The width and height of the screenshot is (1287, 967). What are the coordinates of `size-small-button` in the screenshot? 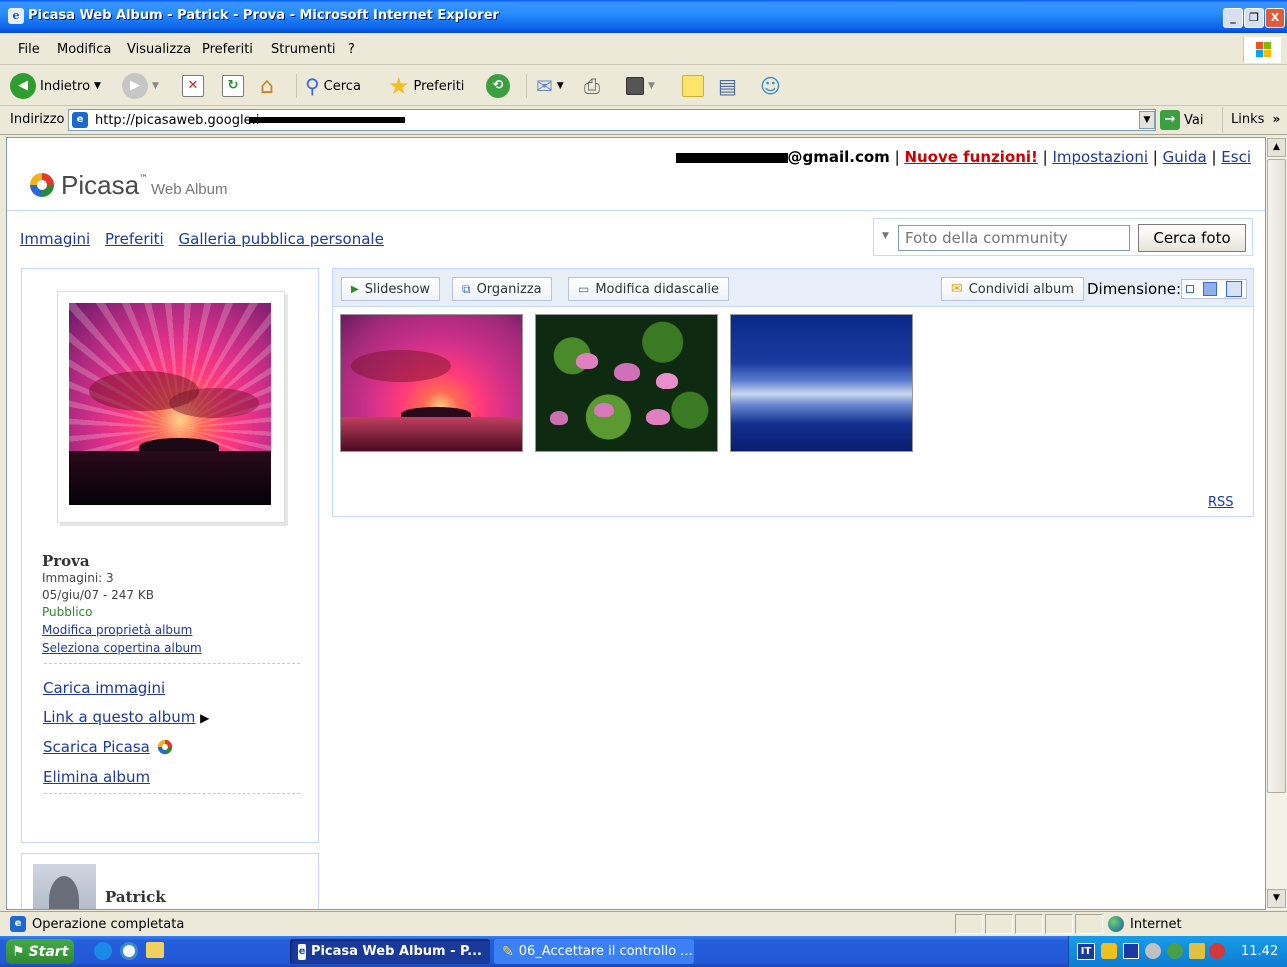 It's located at (1190, 289).